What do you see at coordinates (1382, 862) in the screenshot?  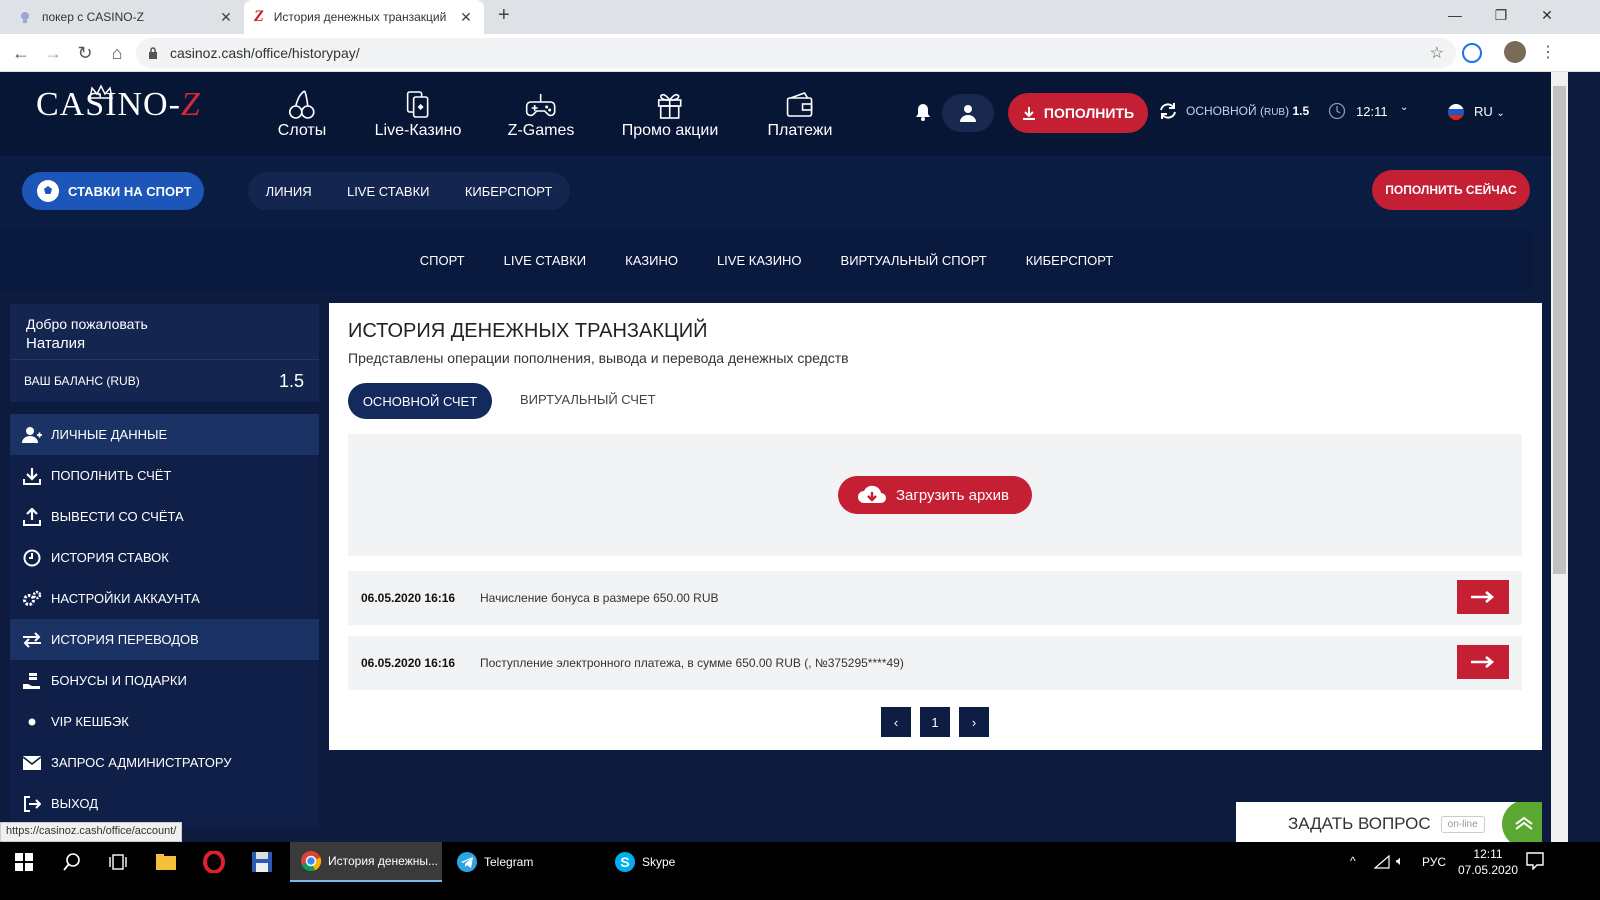 I see `wifi-icon` at bounding box center [1382, 862].